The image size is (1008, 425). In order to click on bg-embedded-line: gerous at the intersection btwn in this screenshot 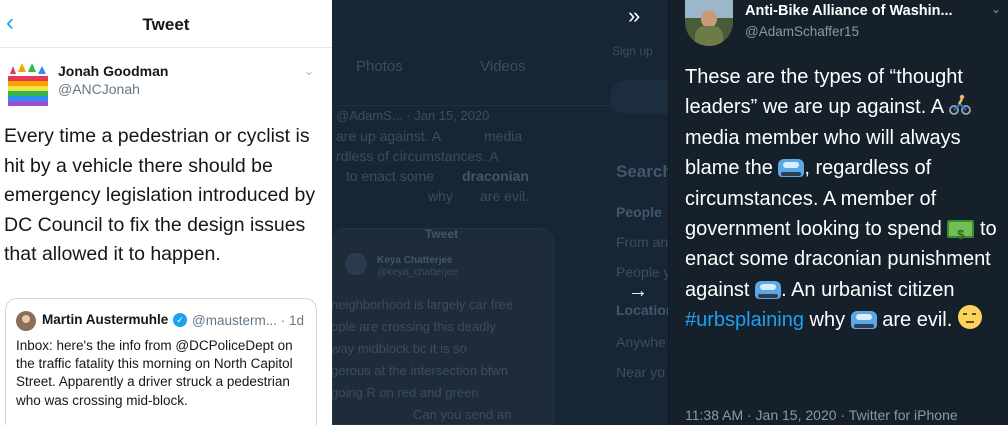, I will do `click(420, 370)`.